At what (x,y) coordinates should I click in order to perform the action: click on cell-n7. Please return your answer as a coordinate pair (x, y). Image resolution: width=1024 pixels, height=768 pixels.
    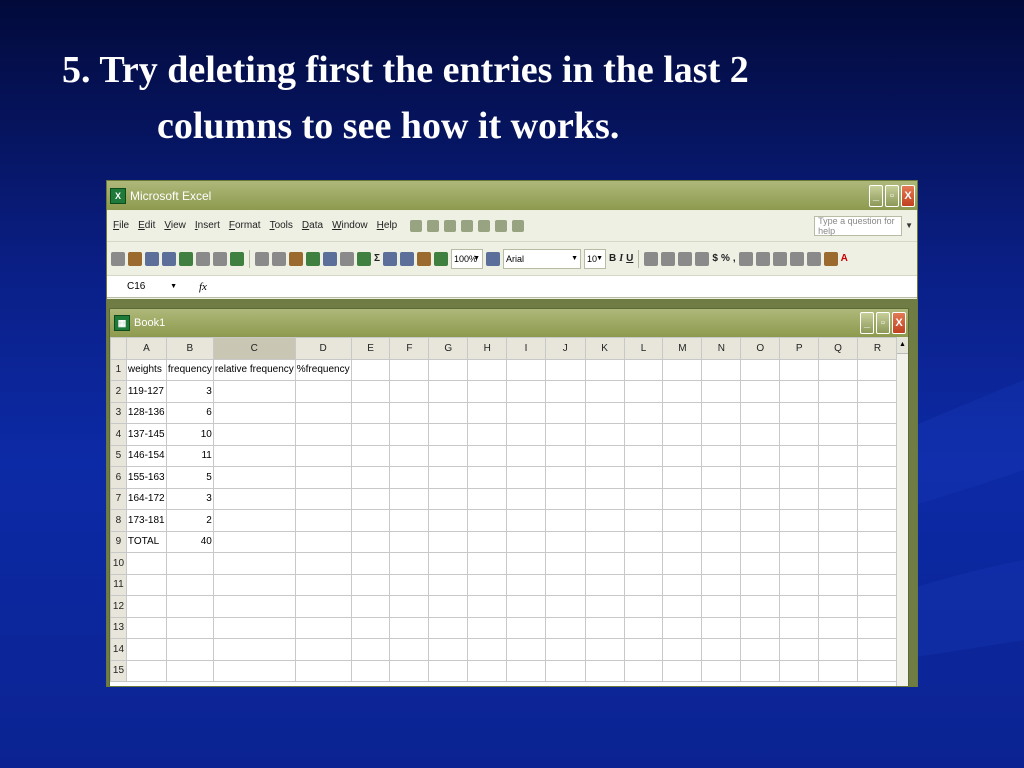
    Looking at the image, I should click on (721, 498).